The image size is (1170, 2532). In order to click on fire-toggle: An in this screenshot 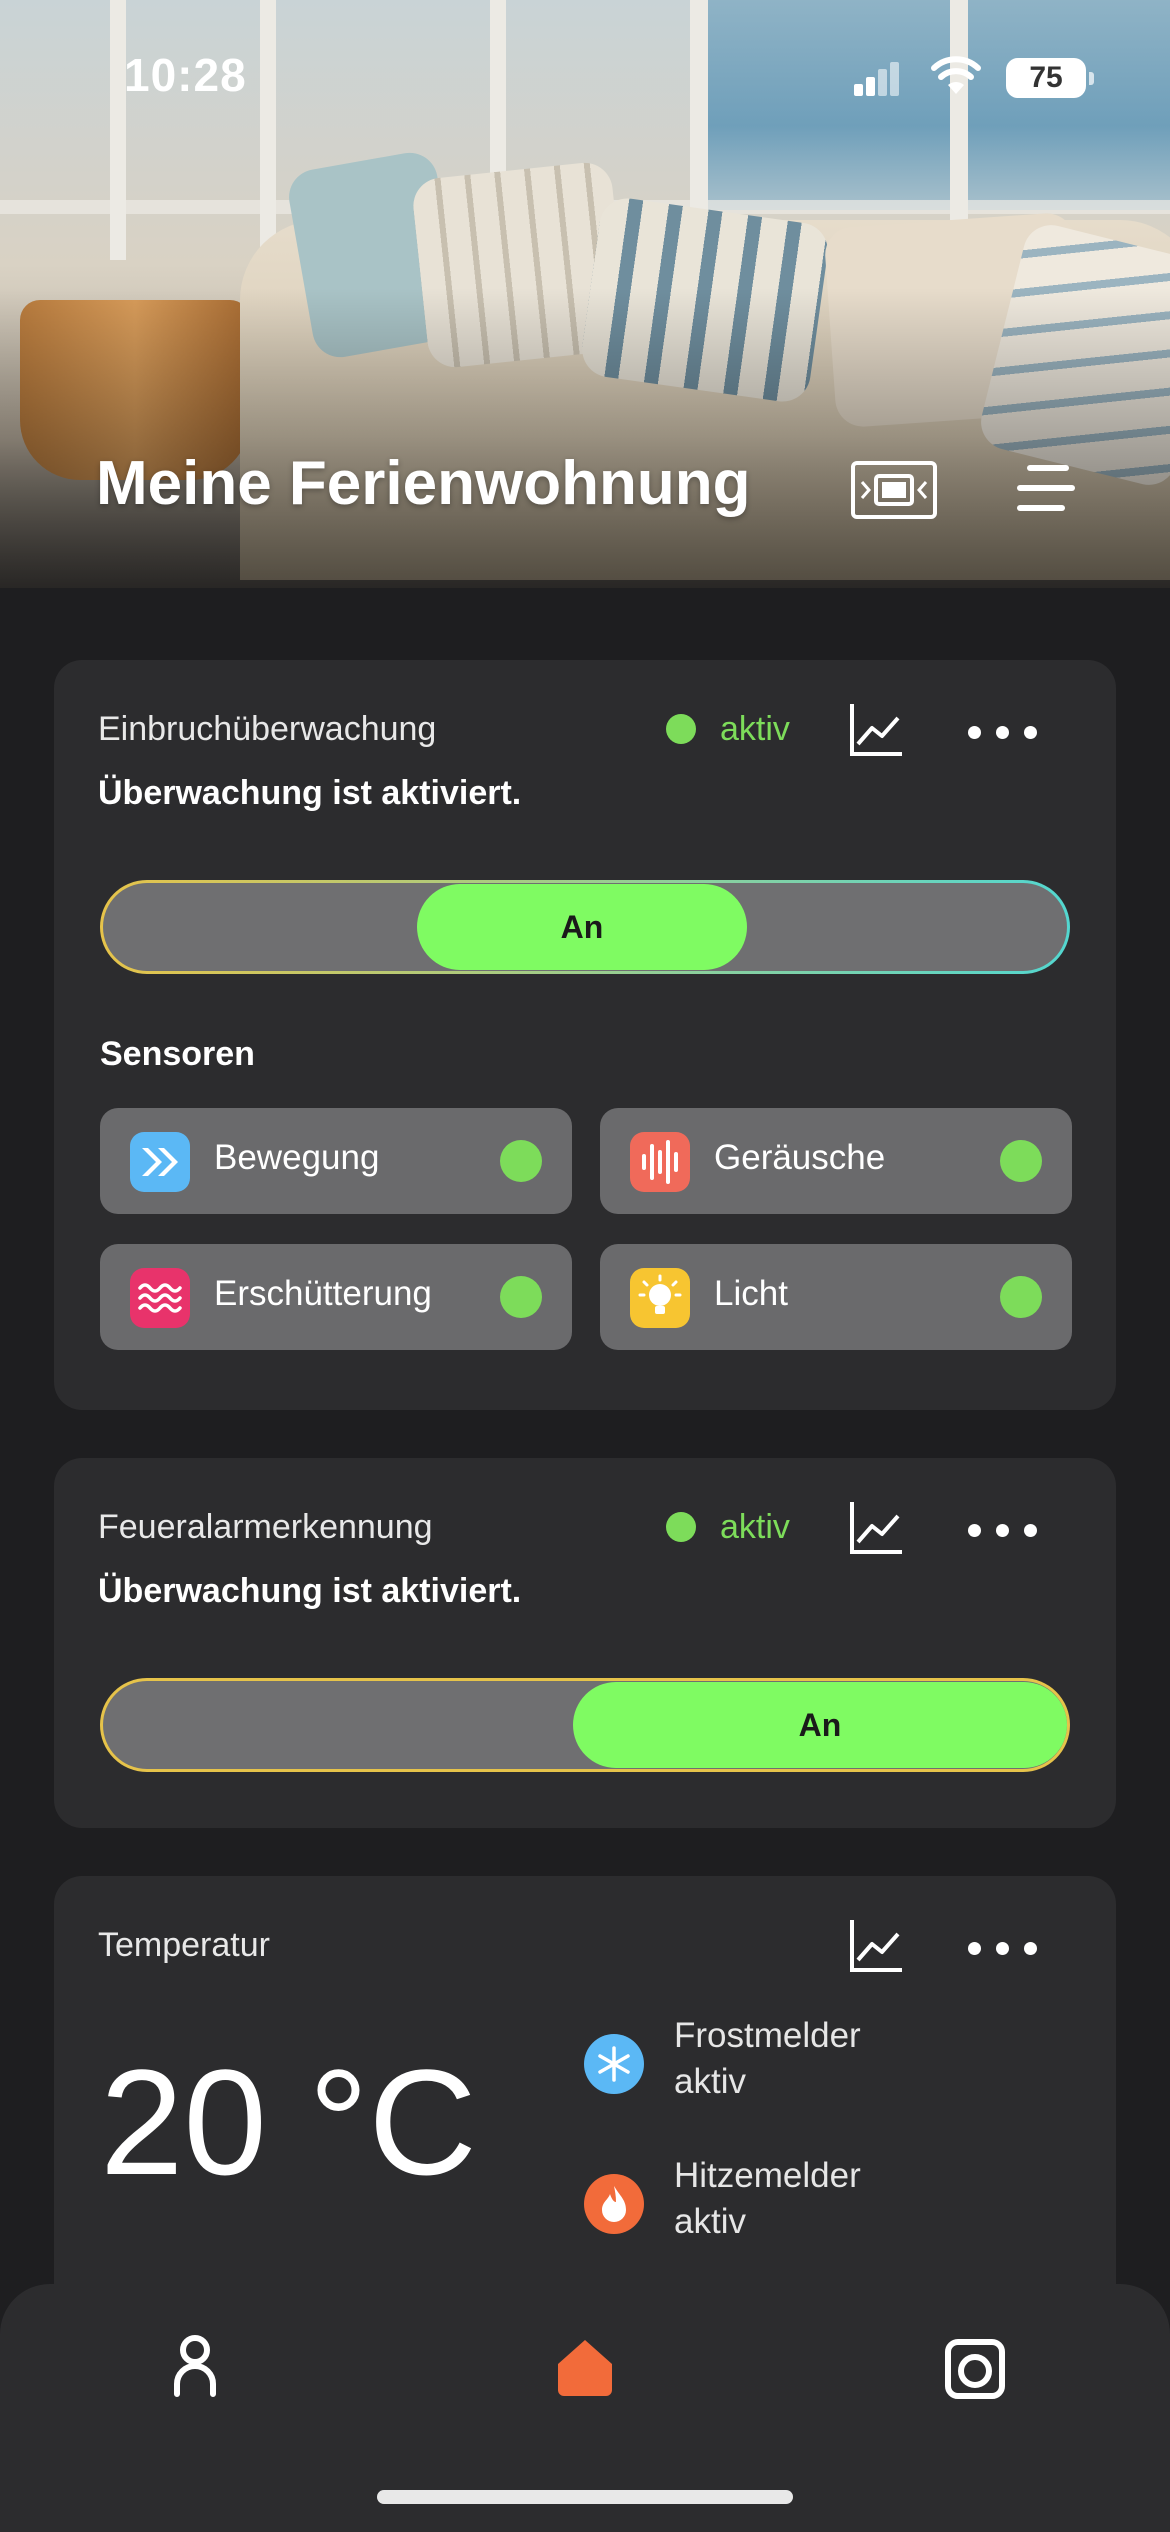, I will do `click(585, 1725)`.